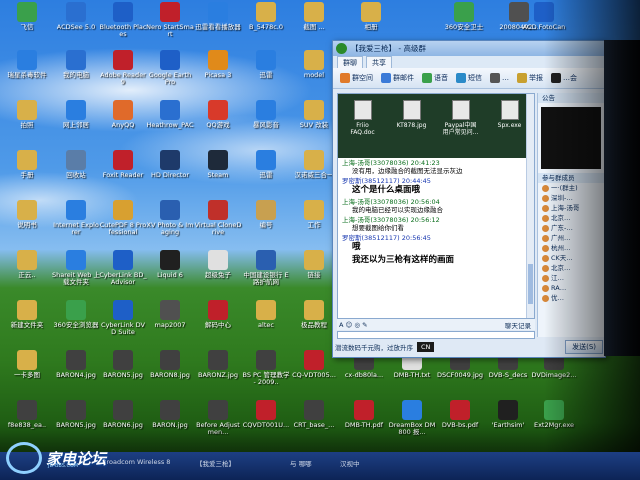 This screenshot has width=640, height=480. Describe the element at coordinates (584, 346) in the screenshot. I see `send-button: 发送(S)` at that location.